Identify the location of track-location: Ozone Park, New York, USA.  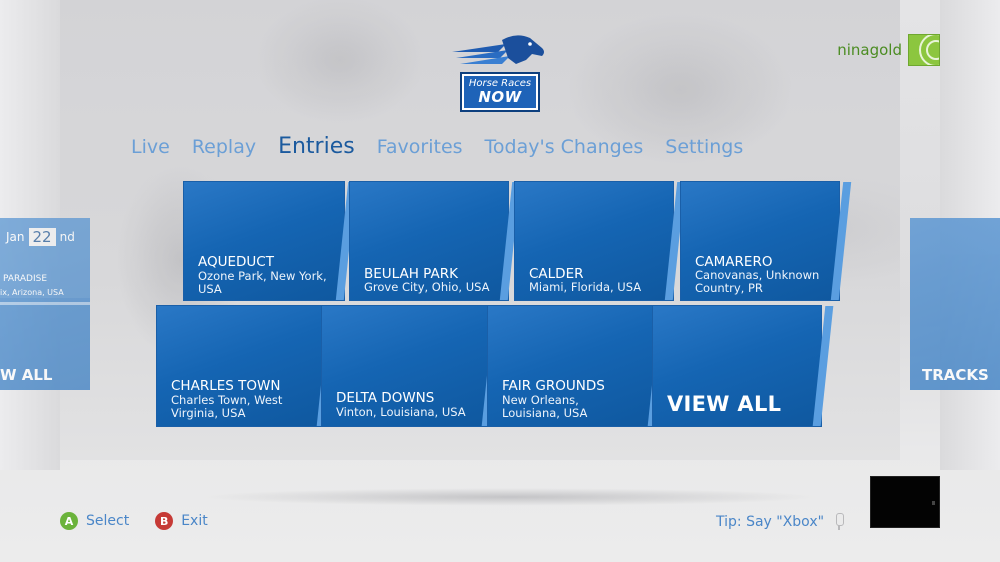
(262, 282).